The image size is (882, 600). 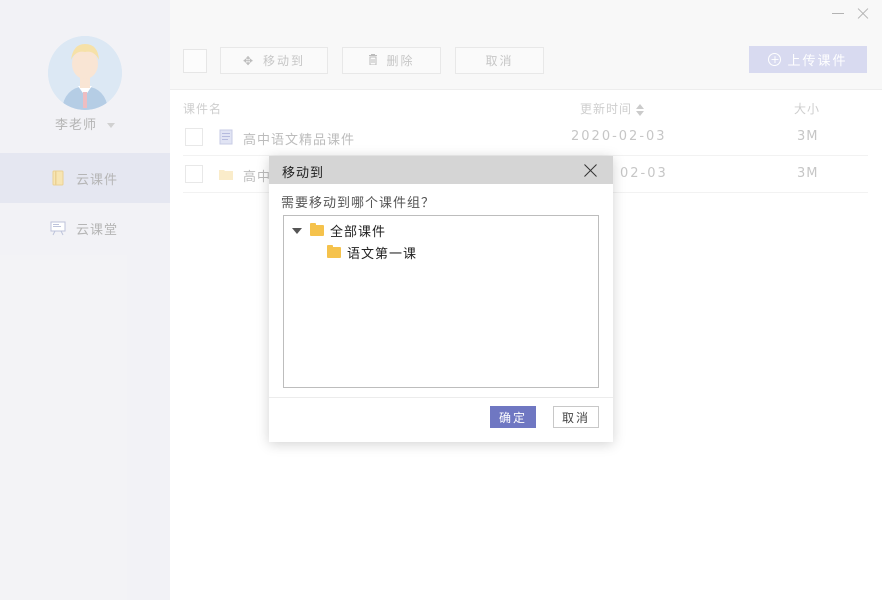 What do you see at coordinates (382, 254) in the screenshot?
I see `tree-node-label: 语文第一课` at bounding box center [382, 254].